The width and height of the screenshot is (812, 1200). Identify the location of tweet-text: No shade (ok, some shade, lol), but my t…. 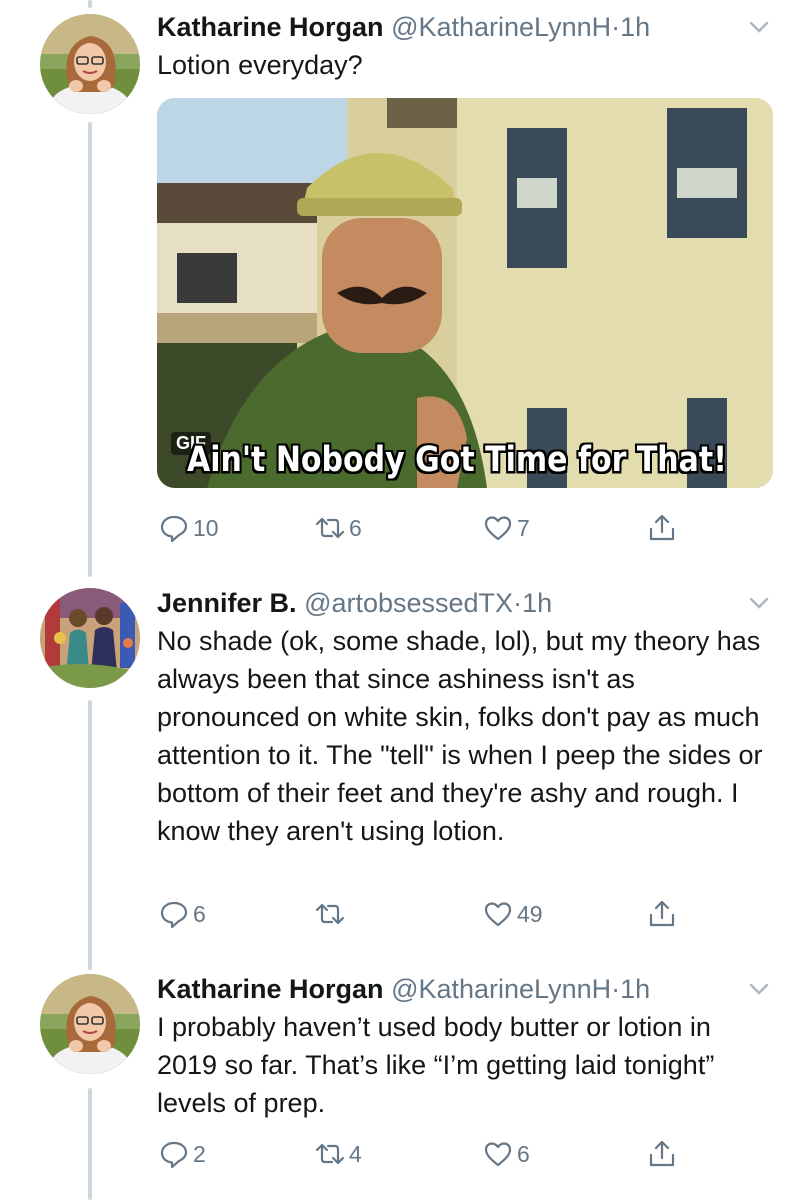
(460, 736).